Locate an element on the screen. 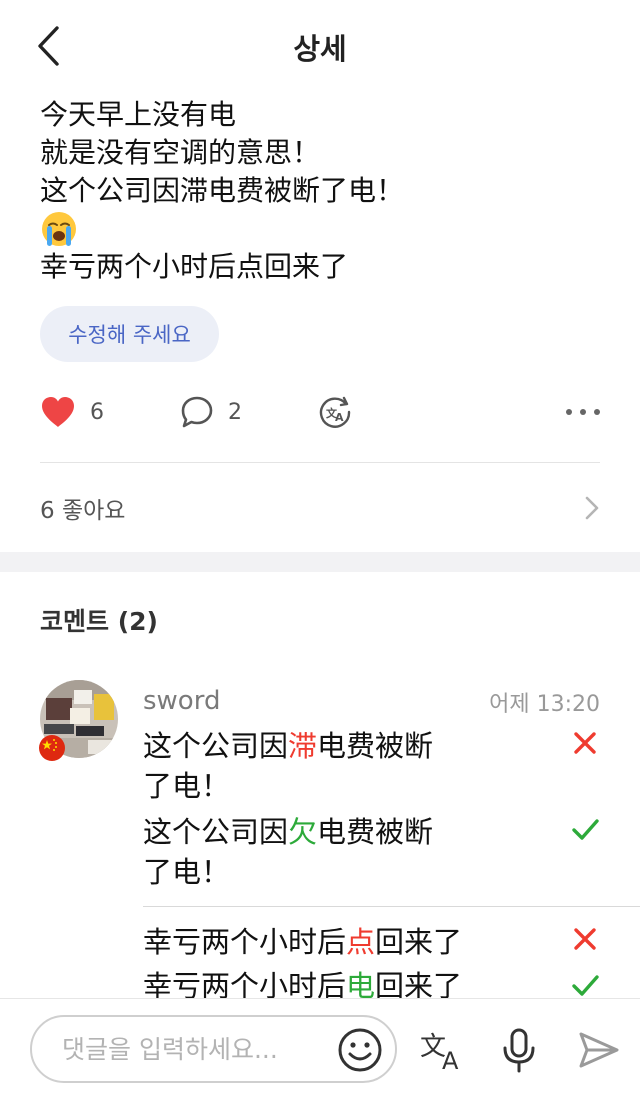 This screenshot has height=1097, width=640. comment-count: 2 is located at coordinates (235, 412).